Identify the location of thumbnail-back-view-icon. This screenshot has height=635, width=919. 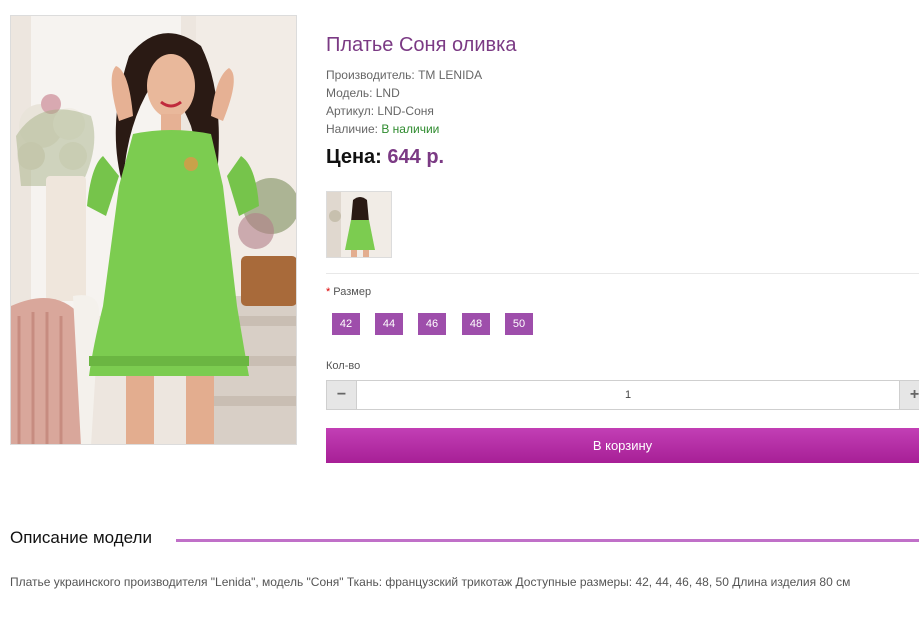
(359, 224).